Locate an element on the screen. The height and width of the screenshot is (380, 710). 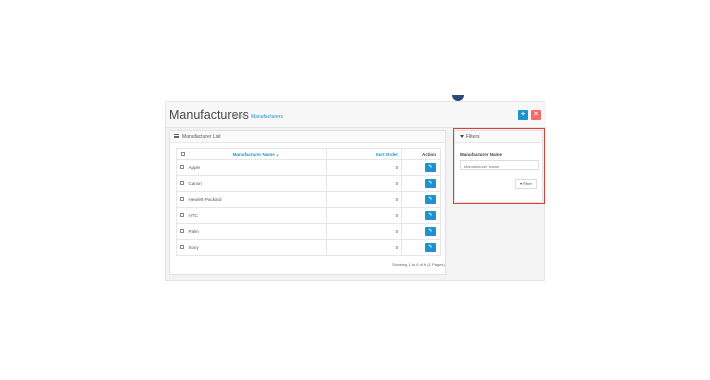
trash-icon: × is located at coordinates (536, 114).